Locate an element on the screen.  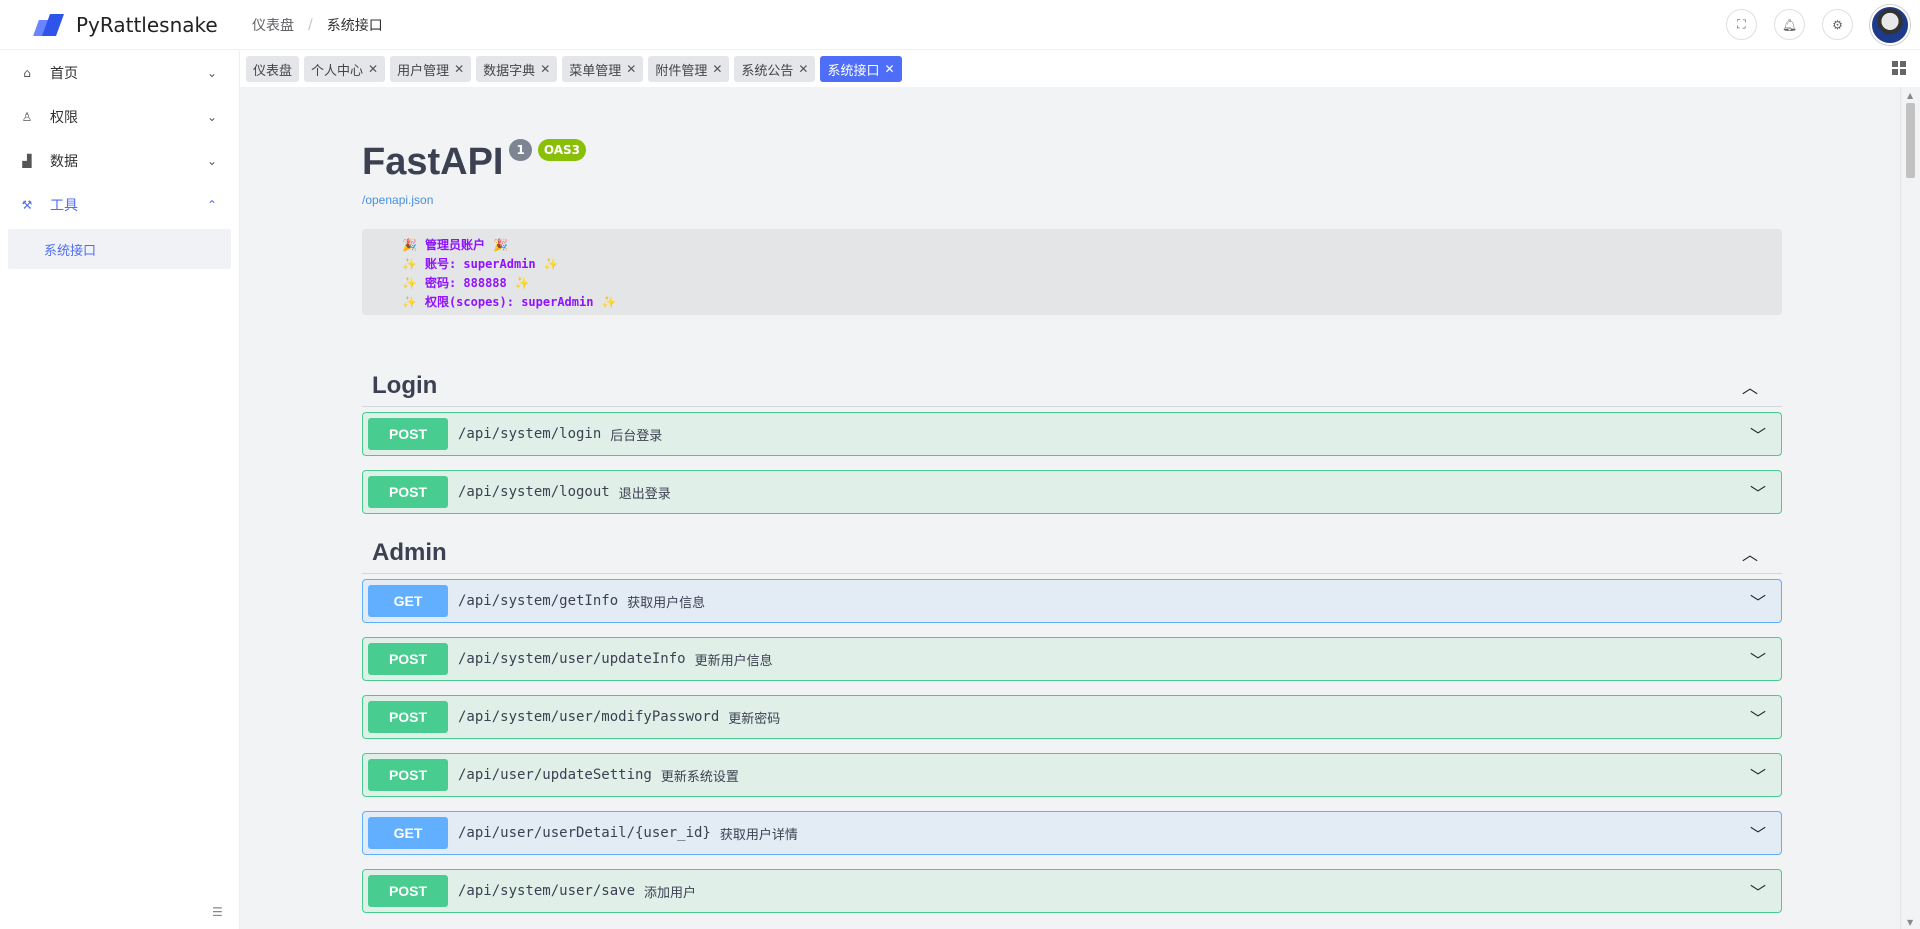
oas-badge: OAS3 is located at coordinates (562, 150).